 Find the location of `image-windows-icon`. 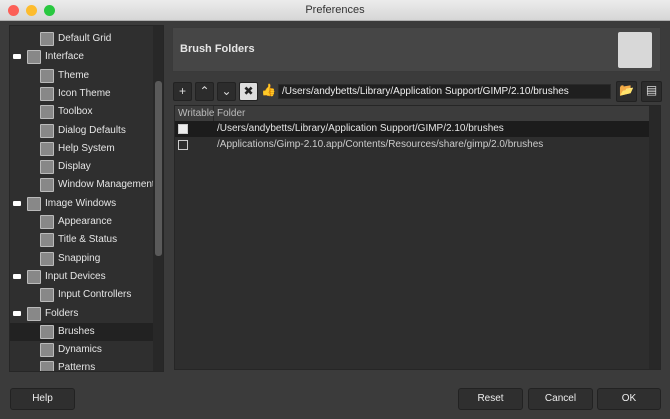

image-windows-icon is located at coordinates (34, 203).